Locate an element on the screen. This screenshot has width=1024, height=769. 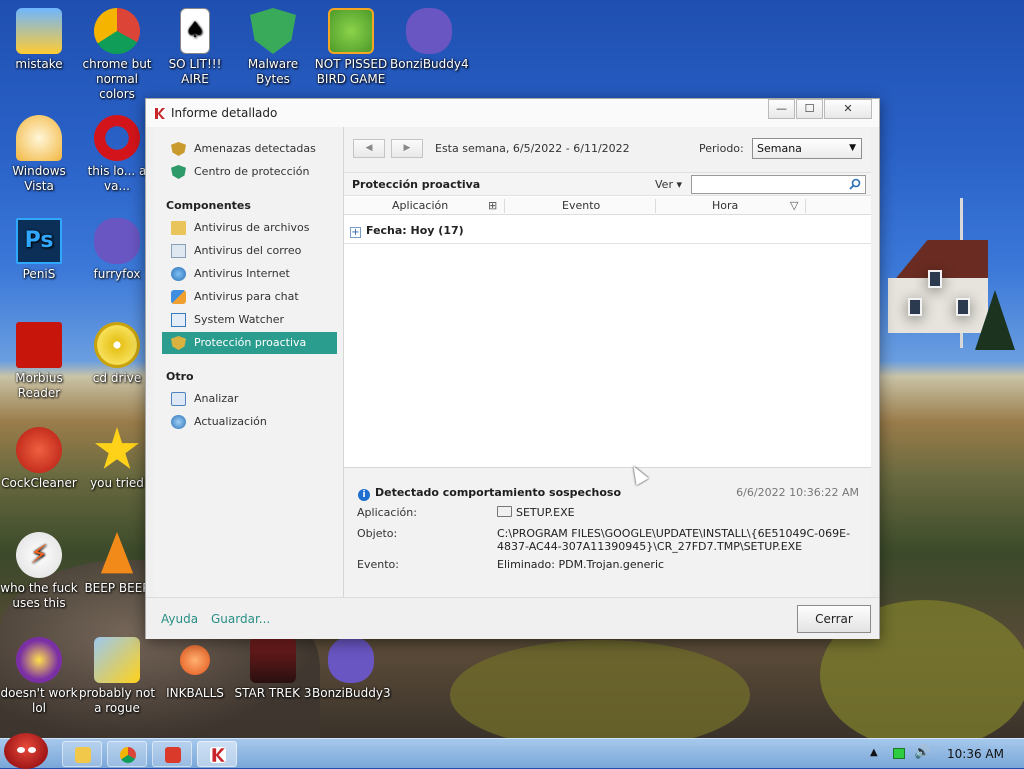
column-application: Aplicación is located at coordinates (420, 205).